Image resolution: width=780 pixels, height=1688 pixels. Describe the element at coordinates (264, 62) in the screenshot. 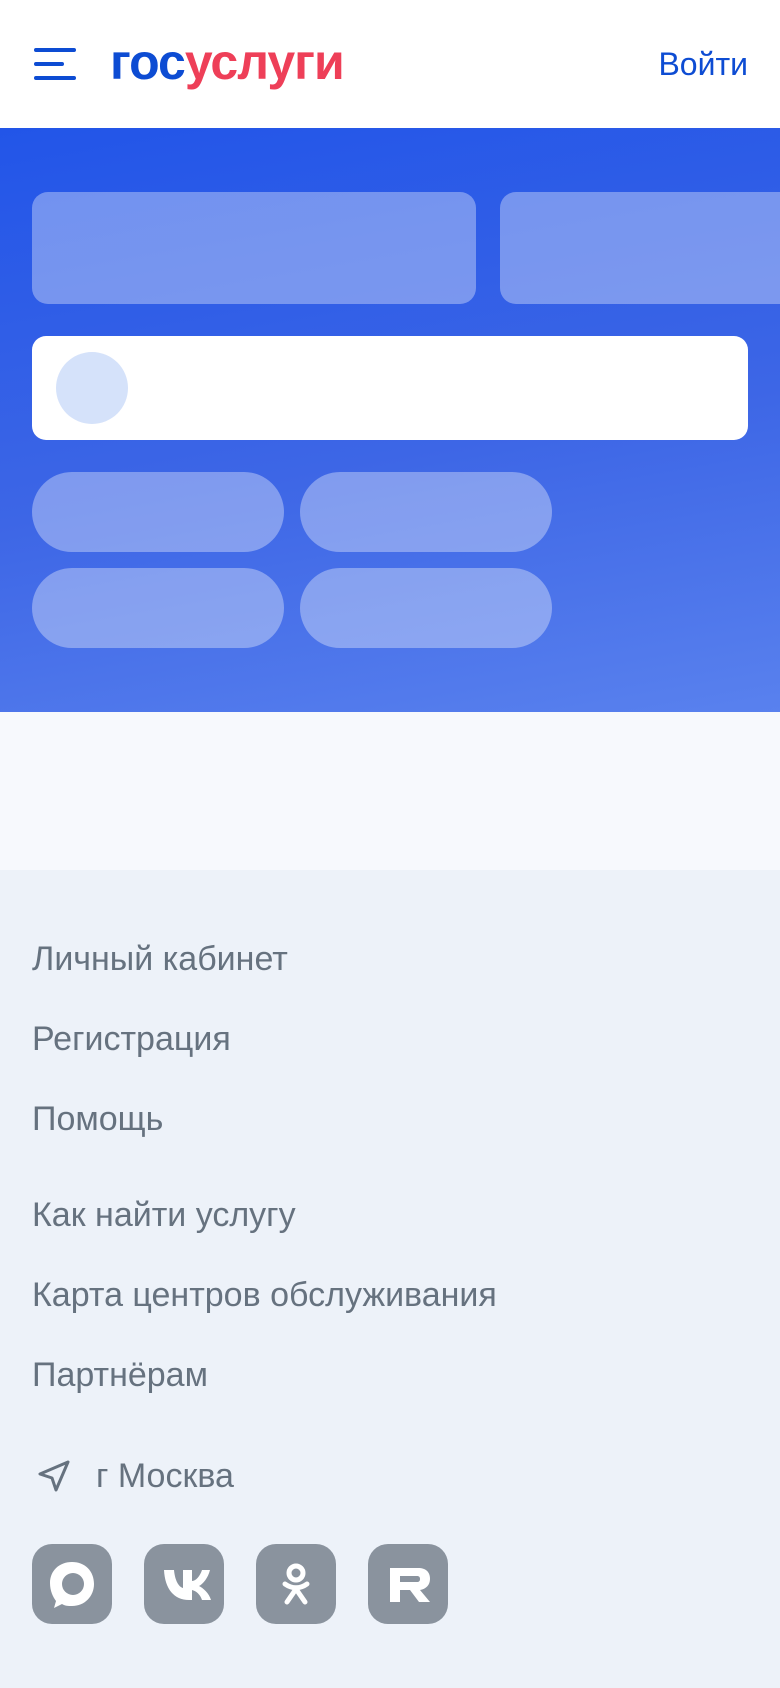

I see `logo-part-uslugi: услуги` at that location.